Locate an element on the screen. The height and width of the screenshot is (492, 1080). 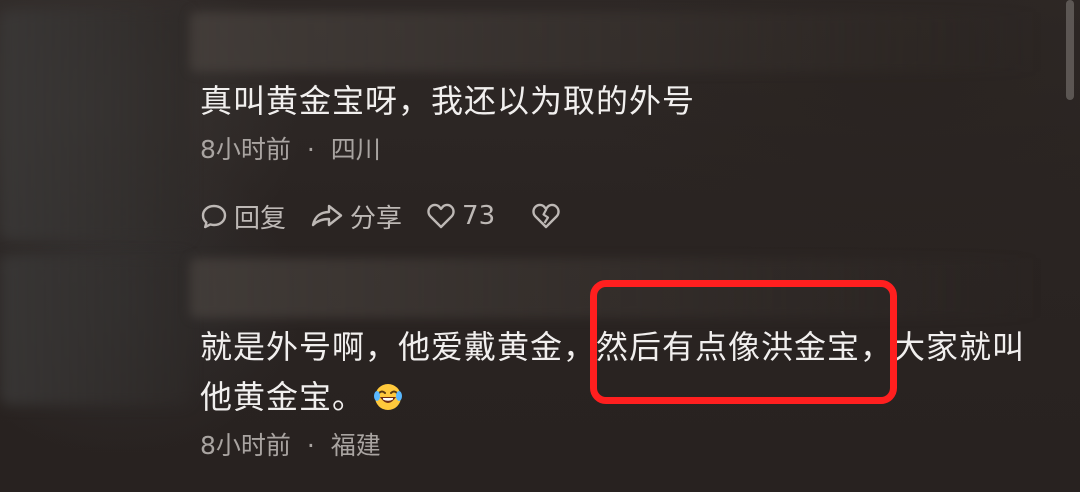
share-label: 分享 is located at coordinates (376, 218).